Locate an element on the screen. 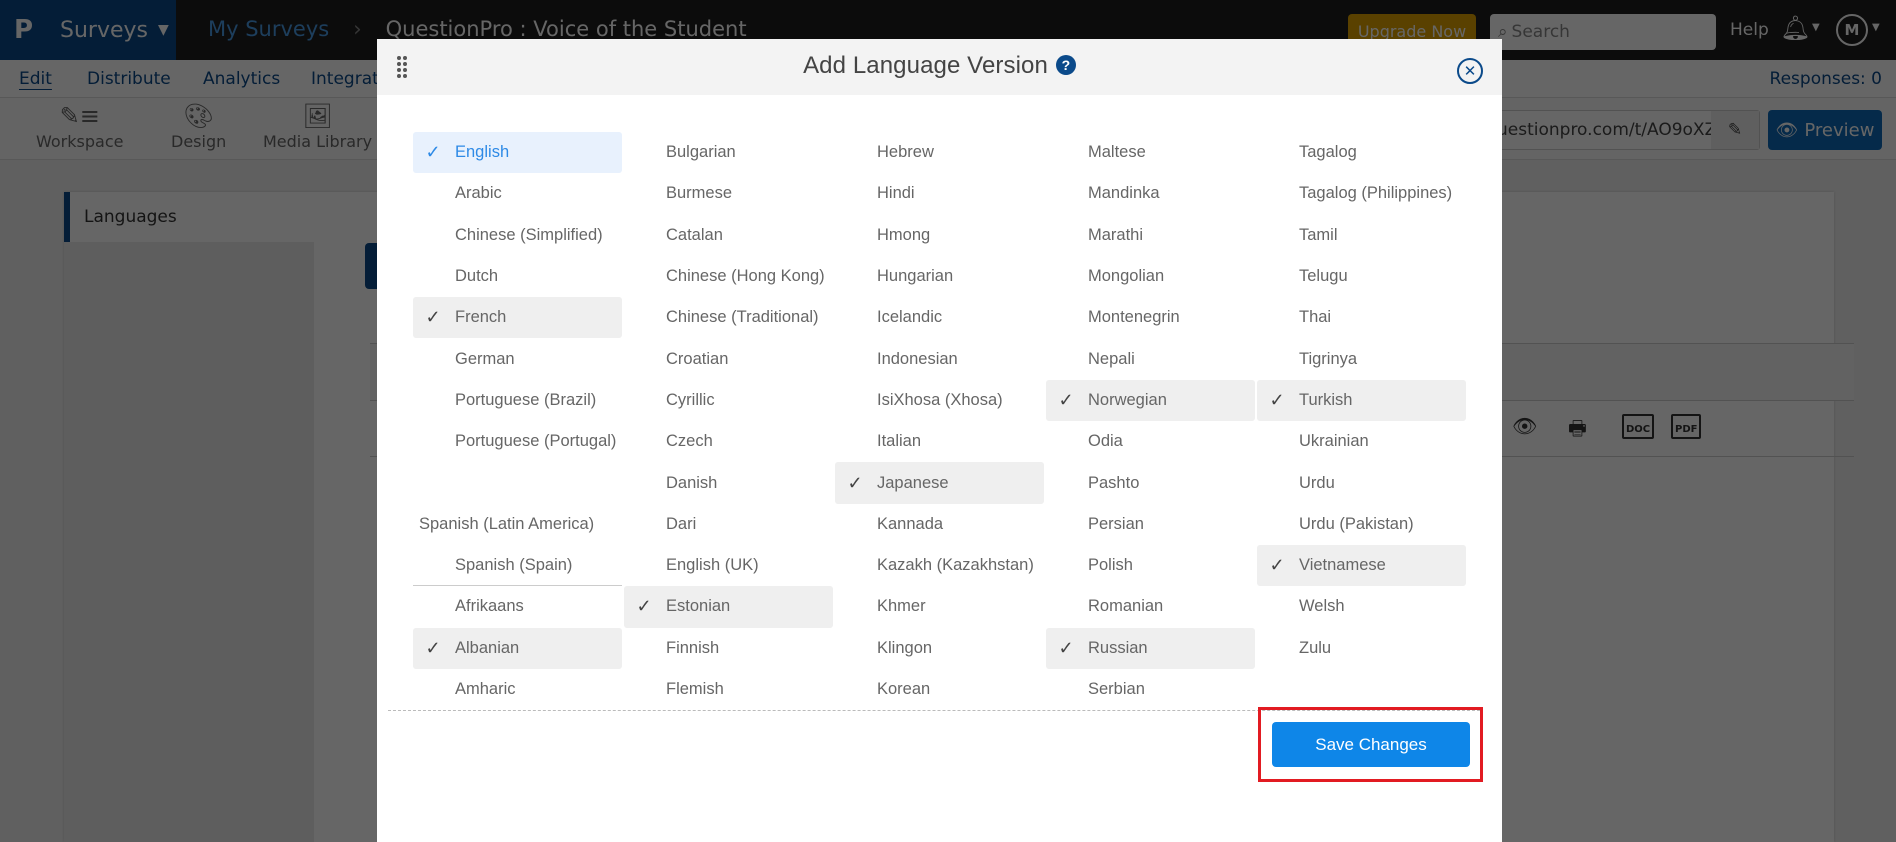 The width and height of the screenshot is (1896, 842). language-option: Afrikaans is located at coordinates (517, 606).